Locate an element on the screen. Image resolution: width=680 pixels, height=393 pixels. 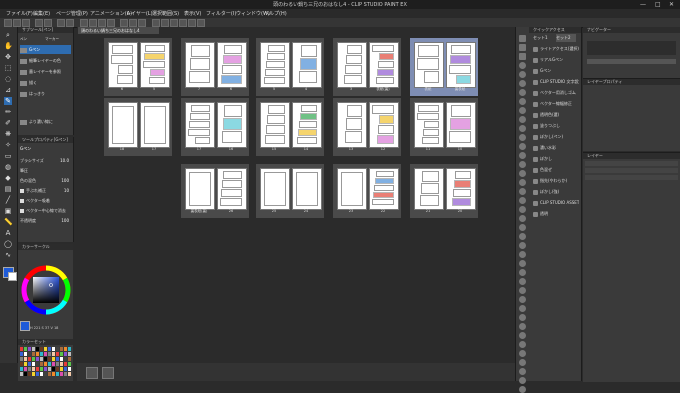
quick-access-item: リアルGペン is located at coordinates (556, 60).